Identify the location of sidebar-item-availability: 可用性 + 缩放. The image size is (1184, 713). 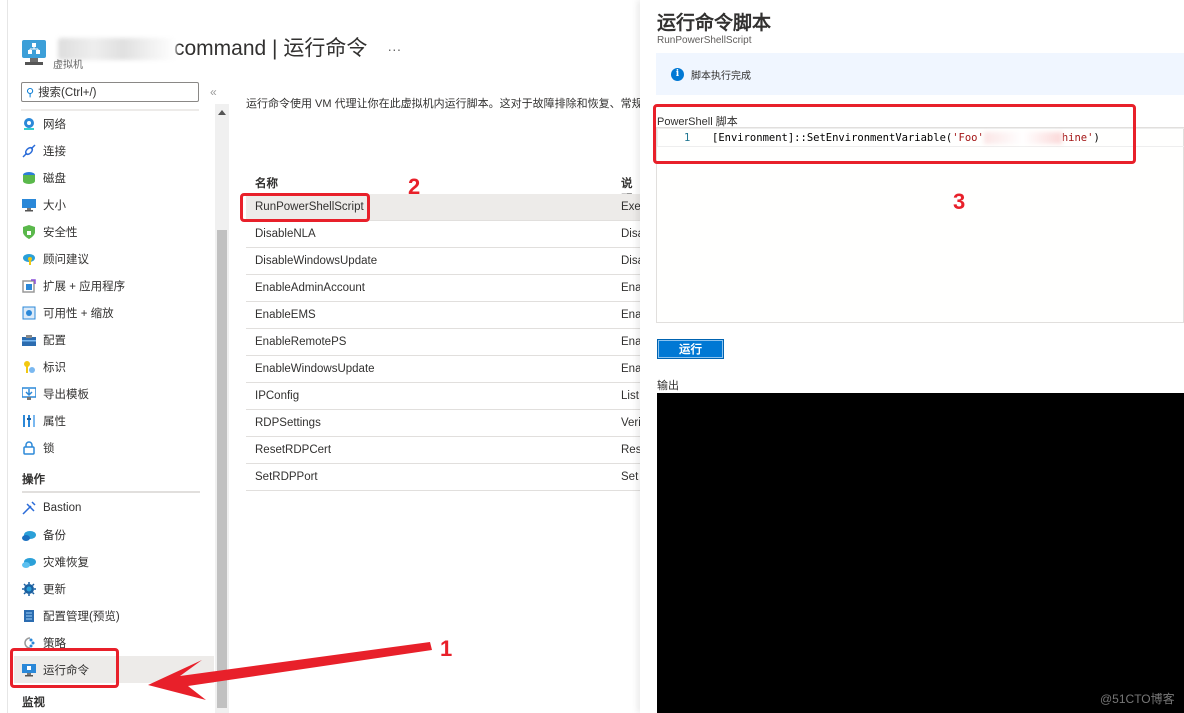
(114, 312).